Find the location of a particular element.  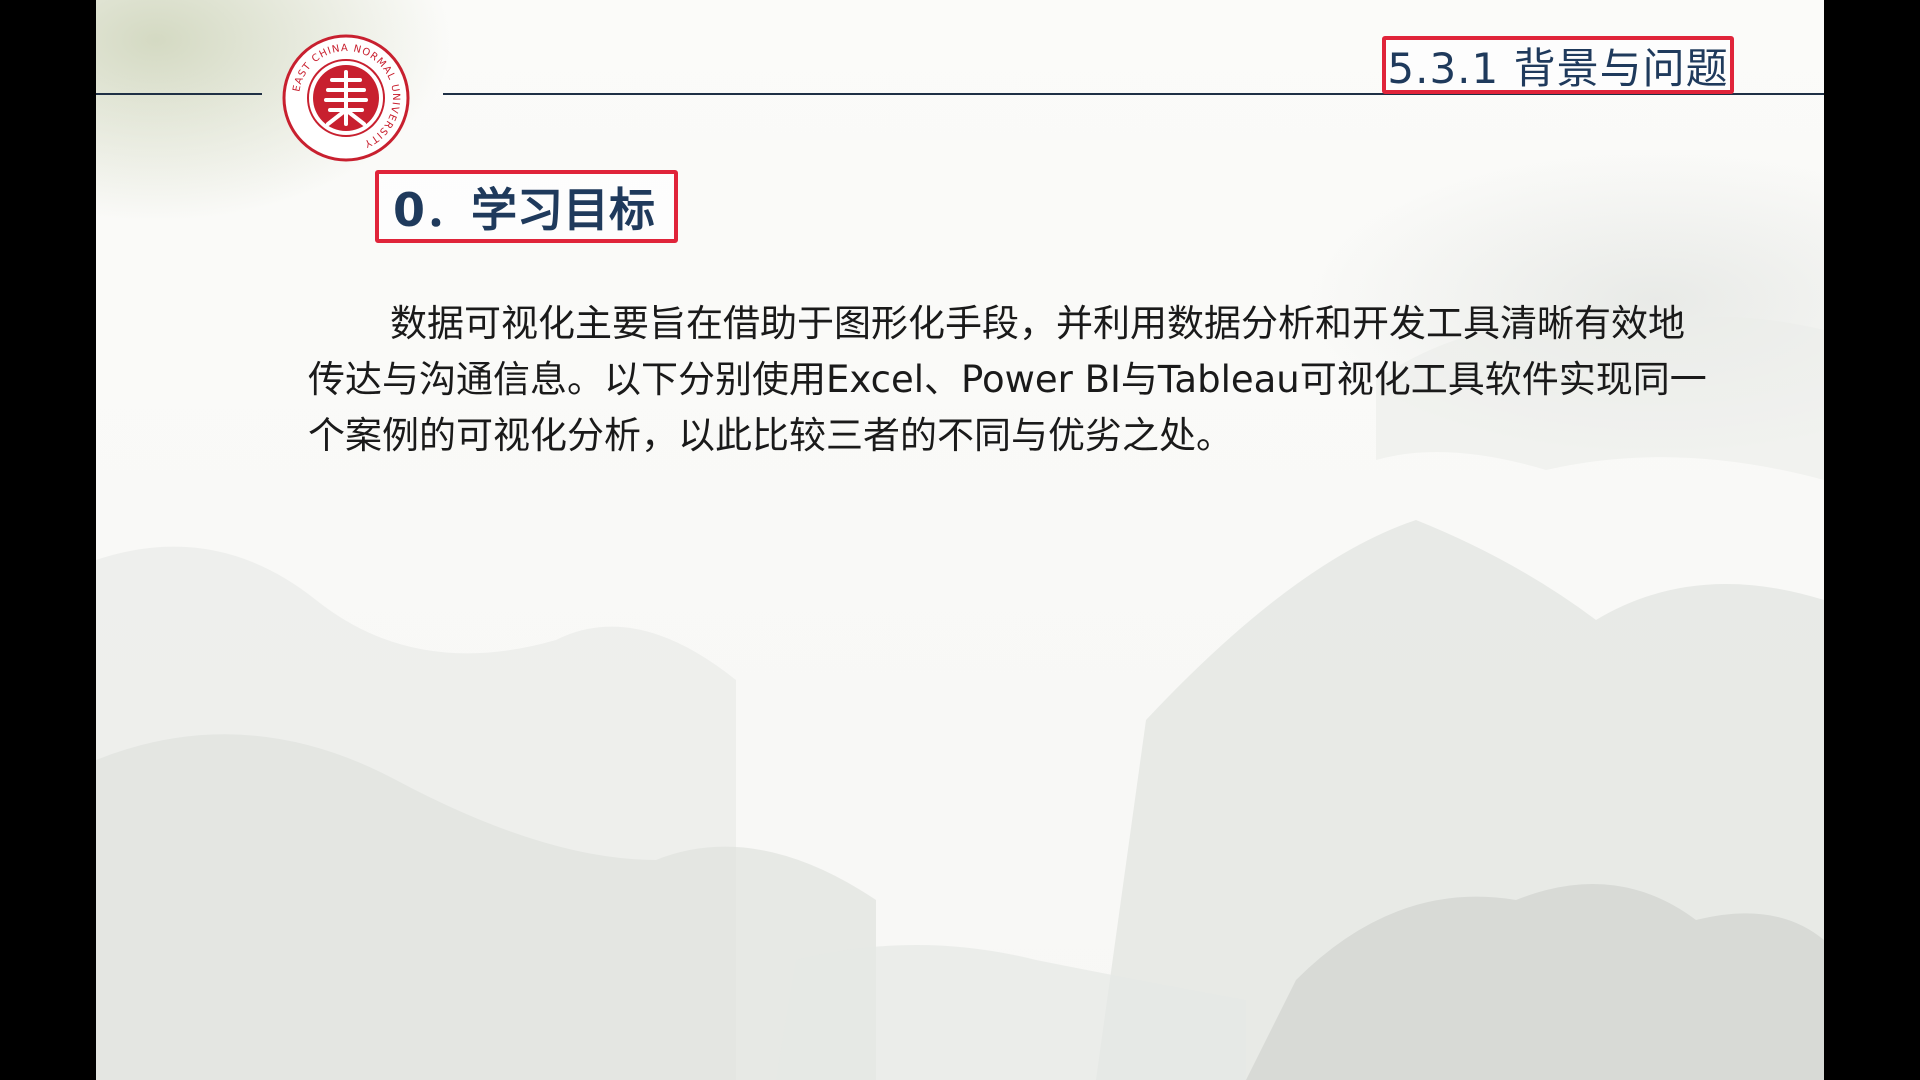

section-title: 5.3.1 背景与问题 is located at coordinates (1558, 65).